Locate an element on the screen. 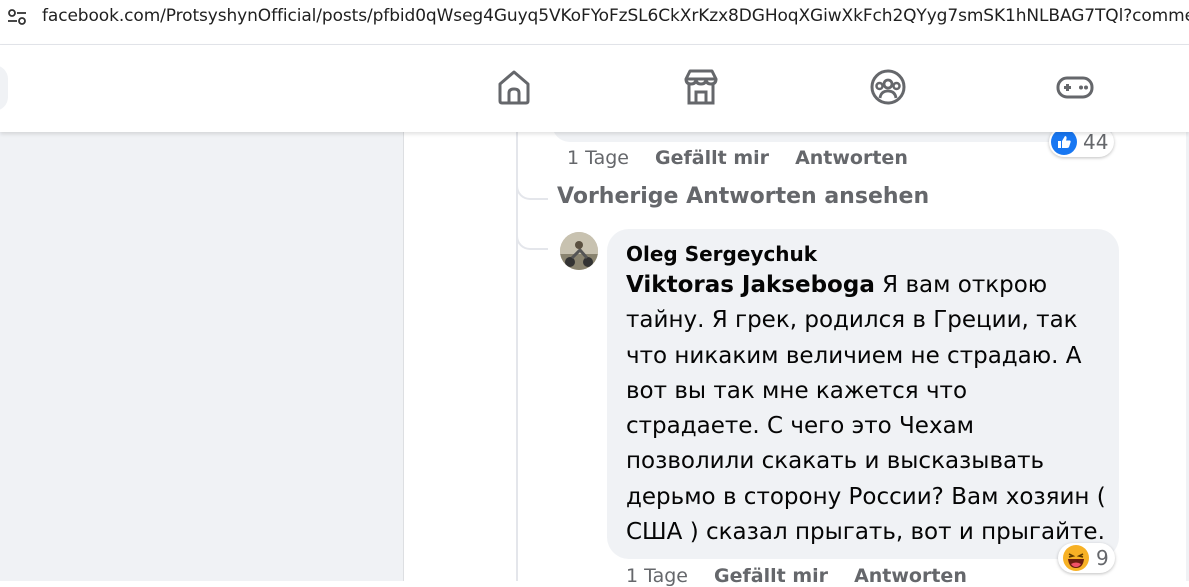  comment-author: Oleg Sergeychuk is located at coordinates (721, 254).